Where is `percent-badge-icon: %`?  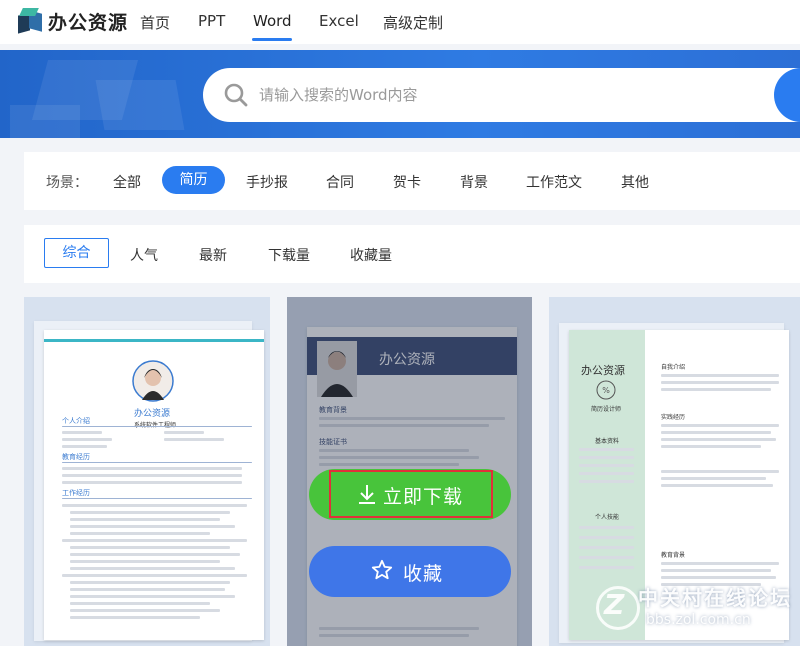 percent-badge-icon: % is located at coordinates (606, 390).